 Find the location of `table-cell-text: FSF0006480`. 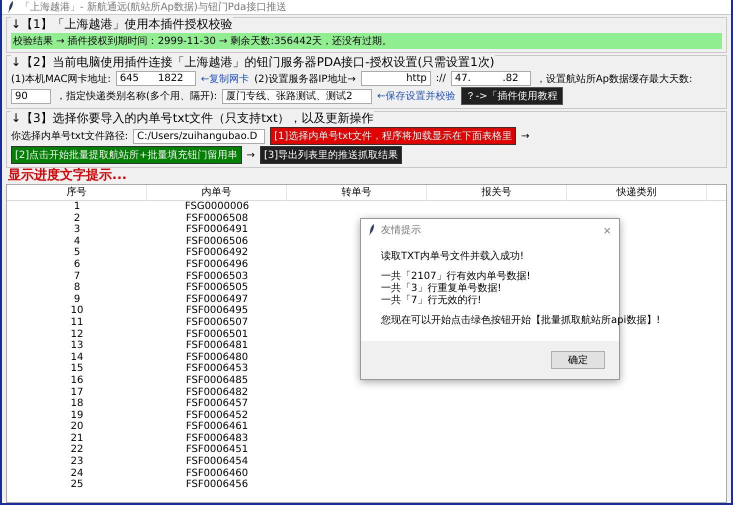

table-cell-text: FSF0006480 is located at coordinates (217, 358).